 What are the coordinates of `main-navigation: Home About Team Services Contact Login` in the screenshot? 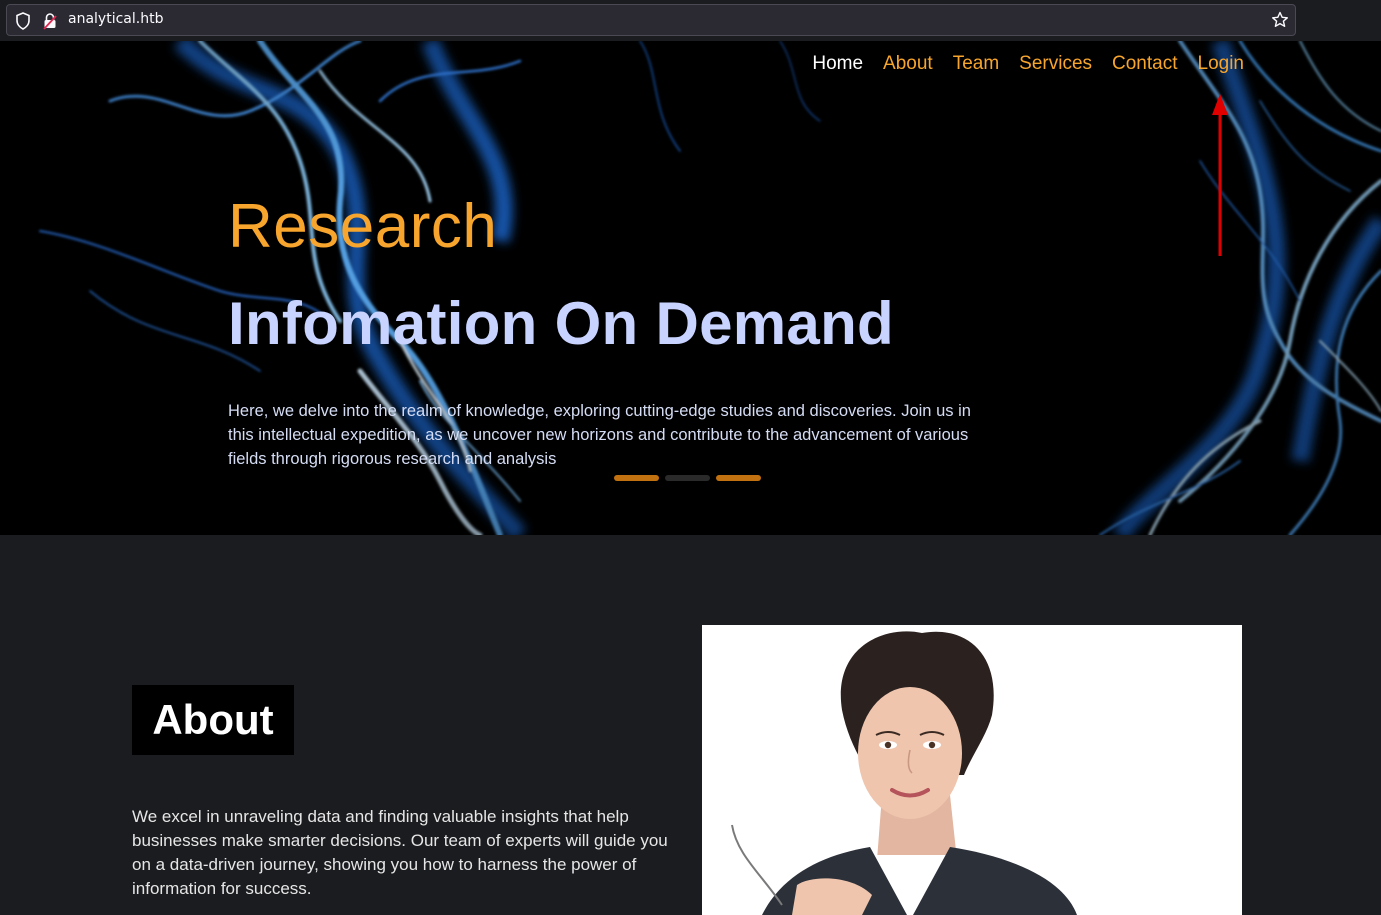 It's located at (1018, 64).